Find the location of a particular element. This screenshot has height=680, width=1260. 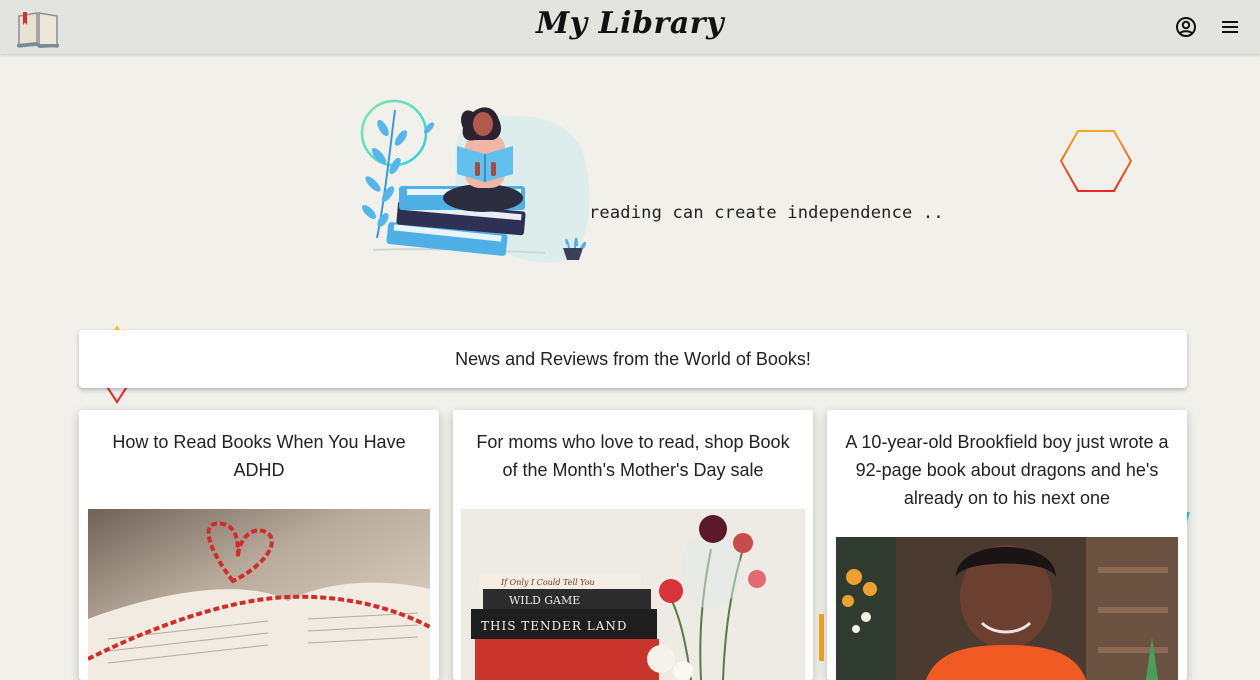

hexagon-decoration-icon is located at coordinates (1096, 161).